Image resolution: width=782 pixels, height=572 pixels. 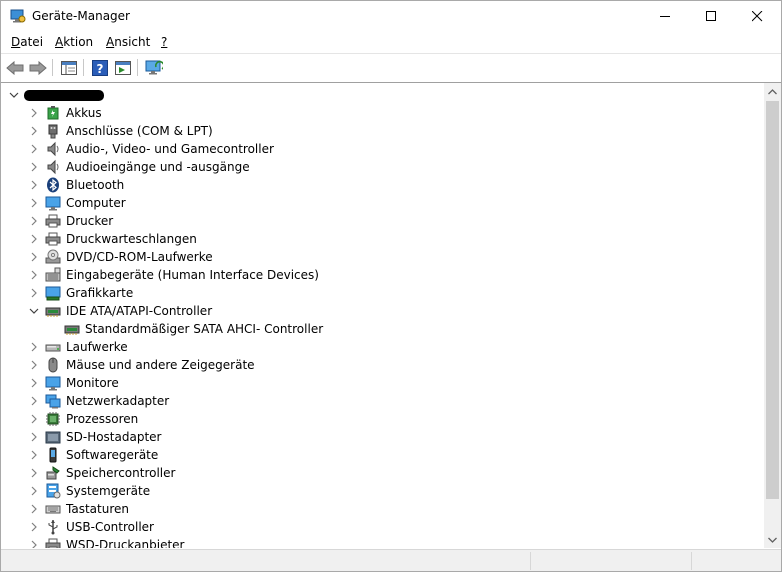 What do you see at coordinates (139, 311) in the screenshot?
I see `category-label: IDE ATA/ATAPI-Controller` at bounding box center [139, 311].